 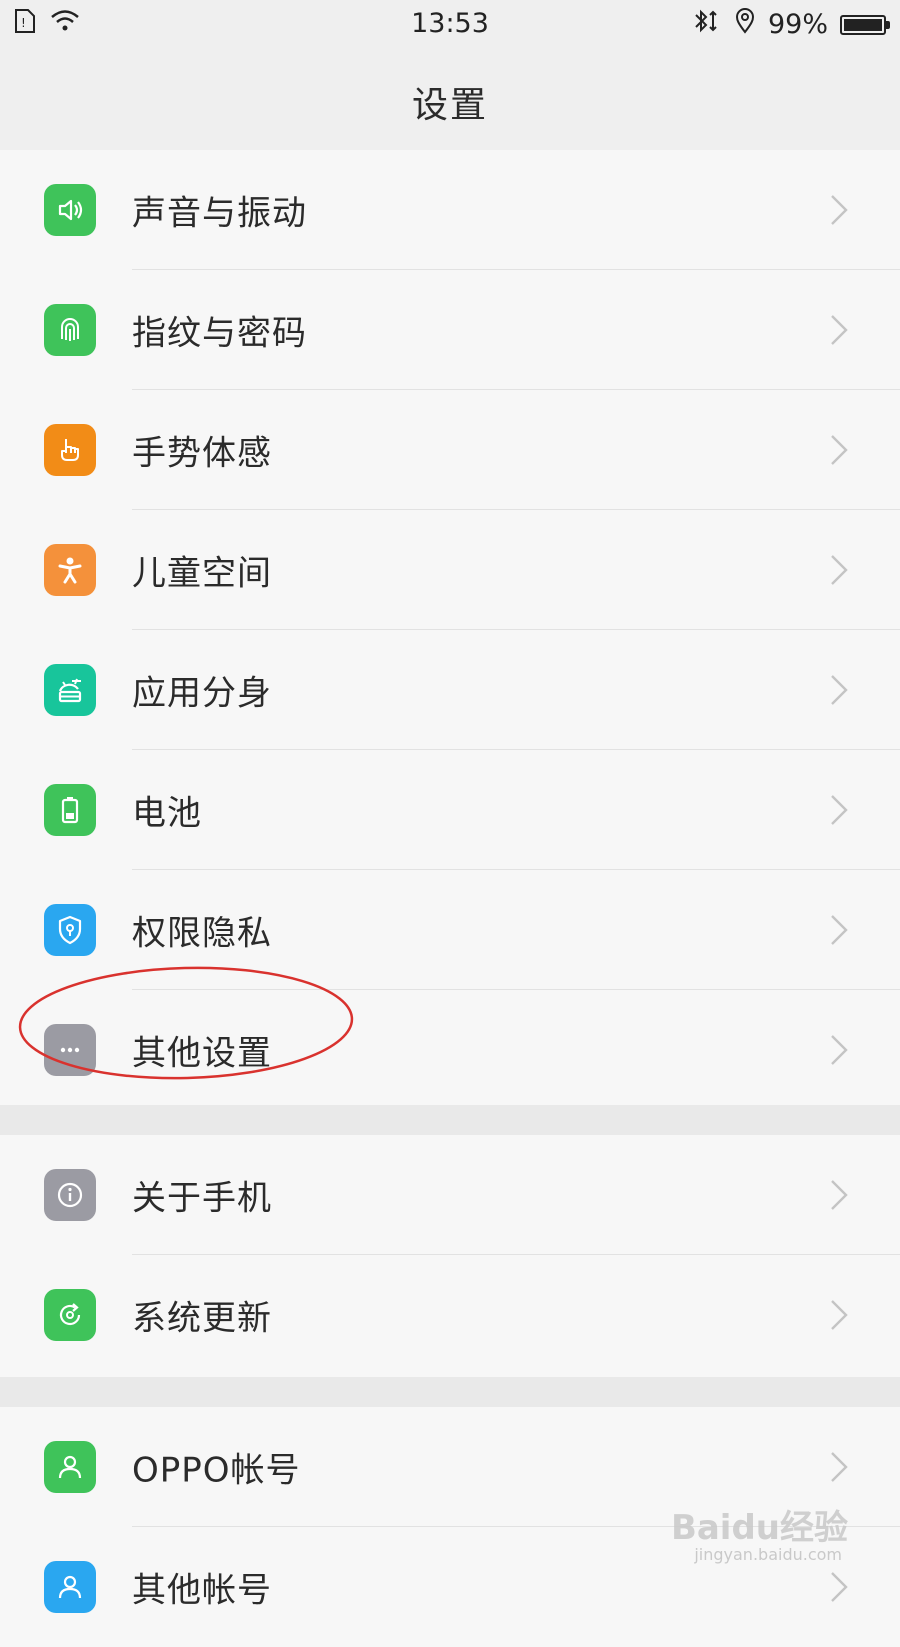 What do you see at coordinates (202, 573) in the screenshot?
I see `settings-item-label: 儿童空间` at bounding box center [202, 573].